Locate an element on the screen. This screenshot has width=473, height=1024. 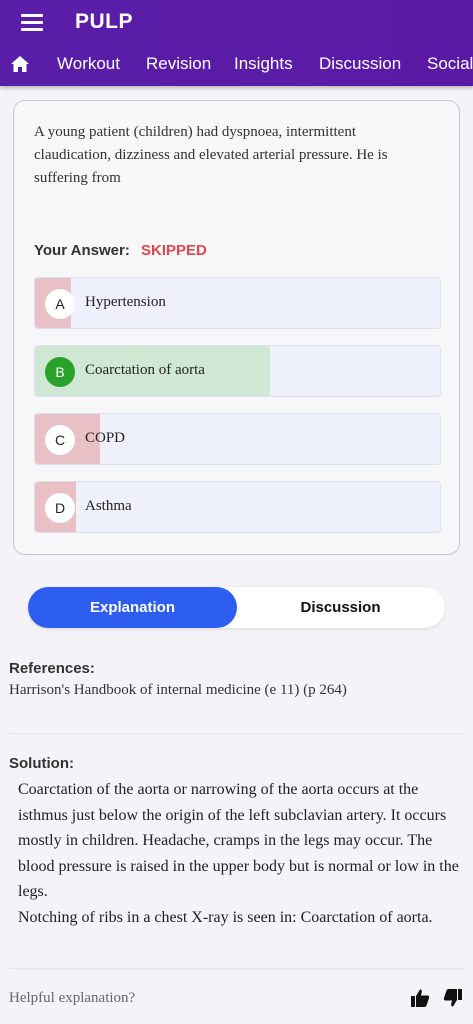
option-d-letter: D is located at coordinates (60, 508).